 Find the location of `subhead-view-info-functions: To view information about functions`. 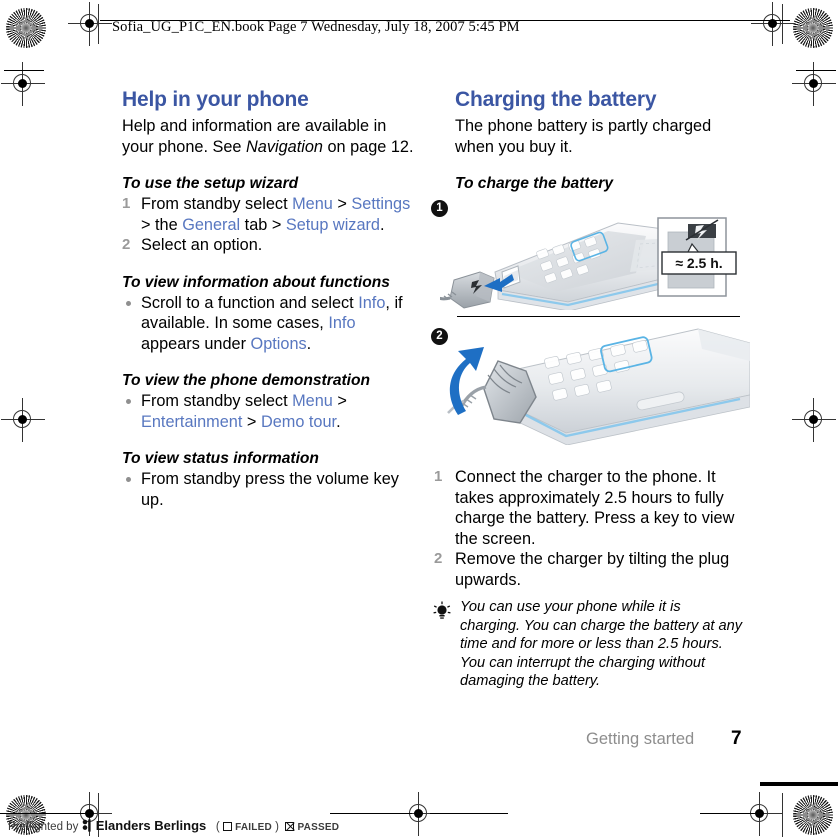

subhead-view-info-functions: To view information about functions is located at coordinates (256, 282).